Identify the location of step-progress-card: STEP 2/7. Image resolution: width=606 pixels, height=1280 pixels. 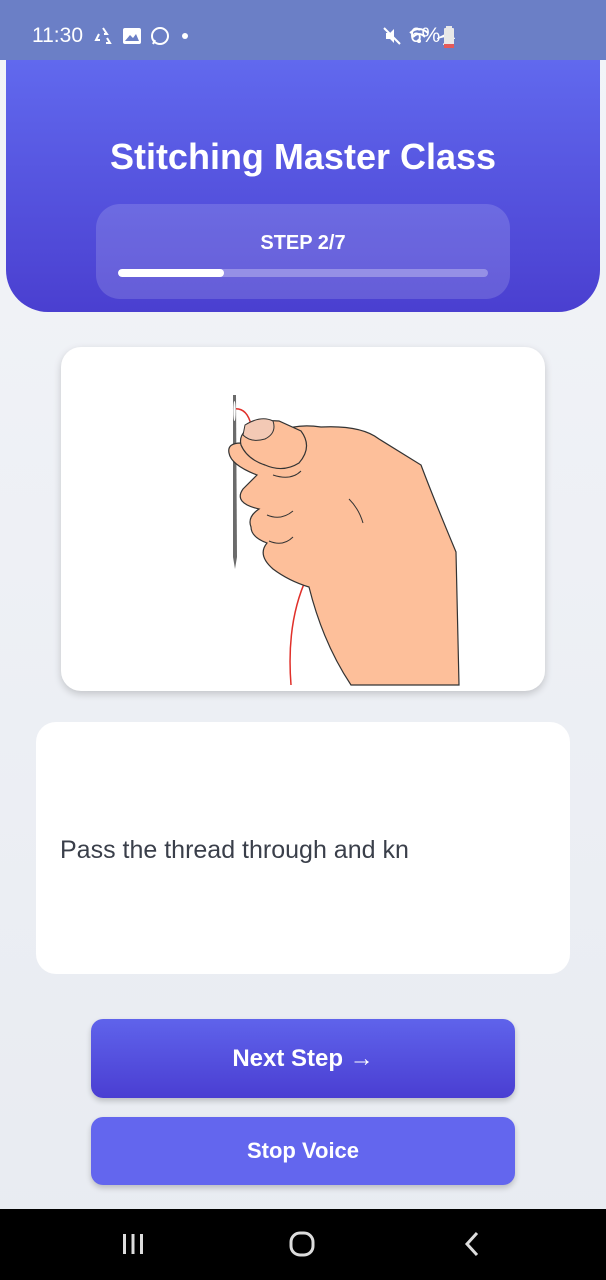
(303, 251).